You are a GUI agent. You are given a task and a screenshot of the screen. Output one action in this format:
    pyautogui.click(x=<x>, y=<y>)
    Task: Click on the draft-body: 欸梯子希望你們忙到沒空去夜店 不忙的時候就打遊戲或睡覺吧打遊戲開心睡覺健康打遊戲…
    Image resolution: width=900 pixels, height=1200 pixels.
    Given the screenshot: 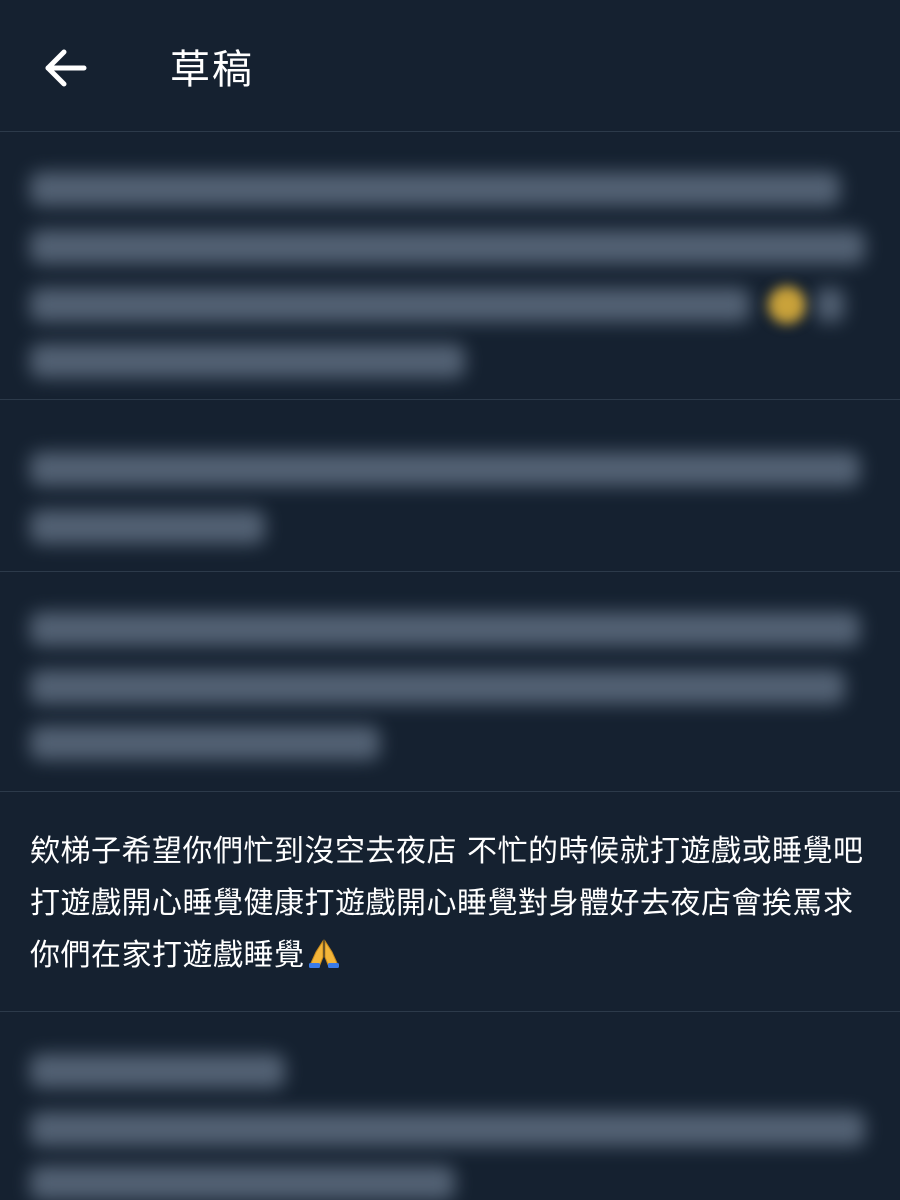 What is the action you would take?
    pyautogui.click(x=447, y=903)
    